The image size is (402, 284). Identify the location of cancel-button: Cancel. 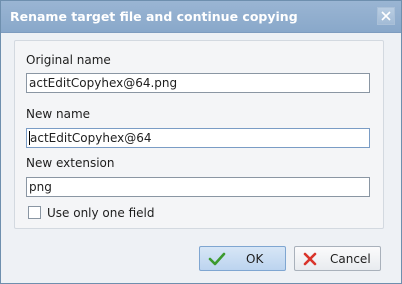
(337, 258).